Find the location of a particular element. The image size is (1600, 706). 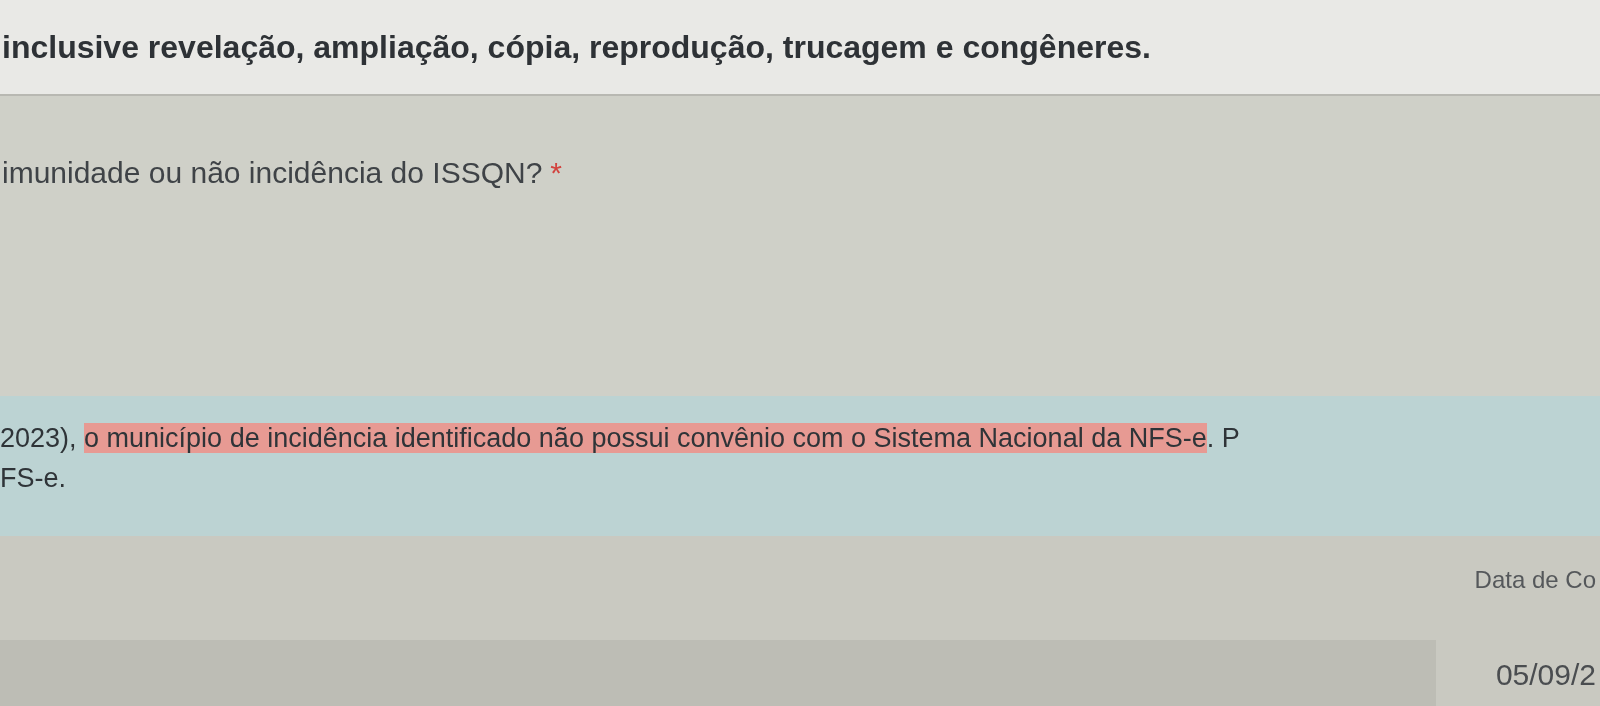

highlighted-text: o município de incidência identificado não possui convênio com o Sistema Nacional da NFS-e is located at coordinates (645, 438).